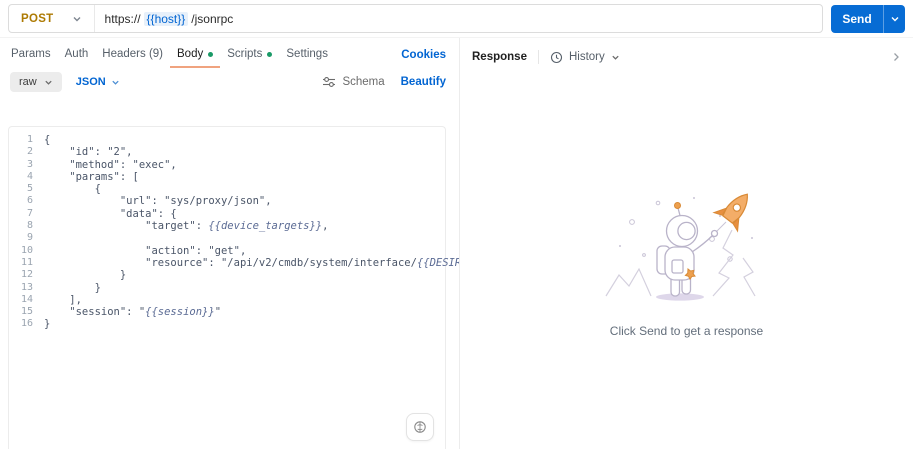  What do you see at coordinates (122, 18) in the screenshot?
I see `url-prefix: https://` at bounding box center [122, 18].